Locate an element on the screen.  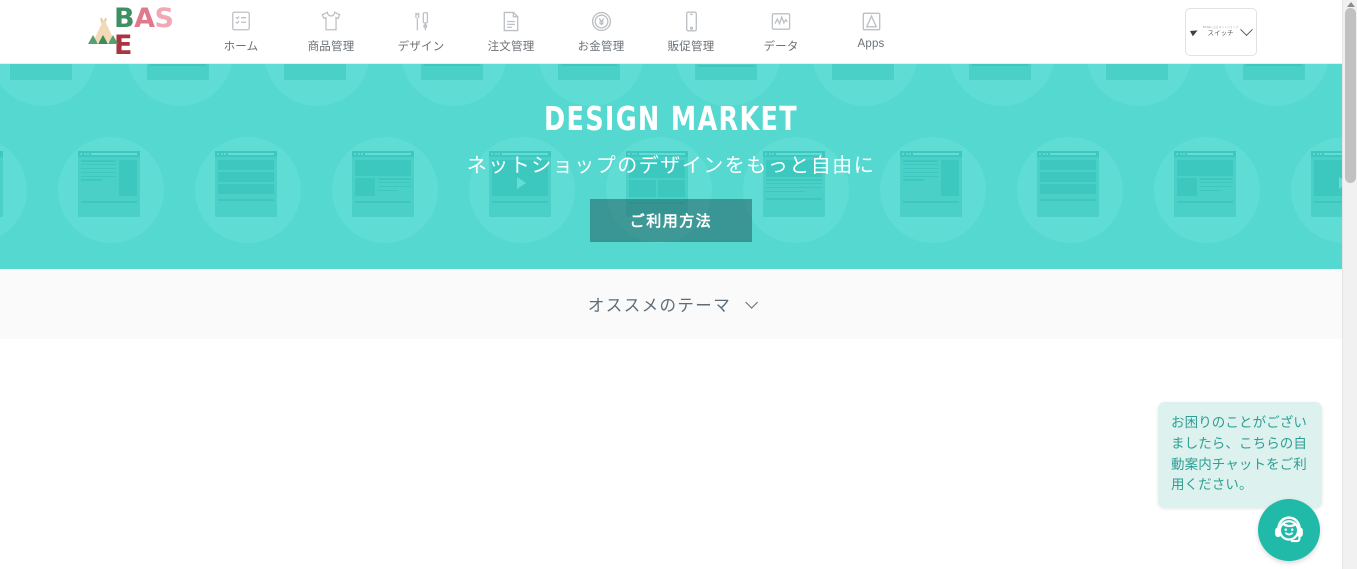
chat-tooltip-message: お困りのことがございましたら、こちらの自動案内チャットをご利用ください。 is located at coordinates (1239, 454).